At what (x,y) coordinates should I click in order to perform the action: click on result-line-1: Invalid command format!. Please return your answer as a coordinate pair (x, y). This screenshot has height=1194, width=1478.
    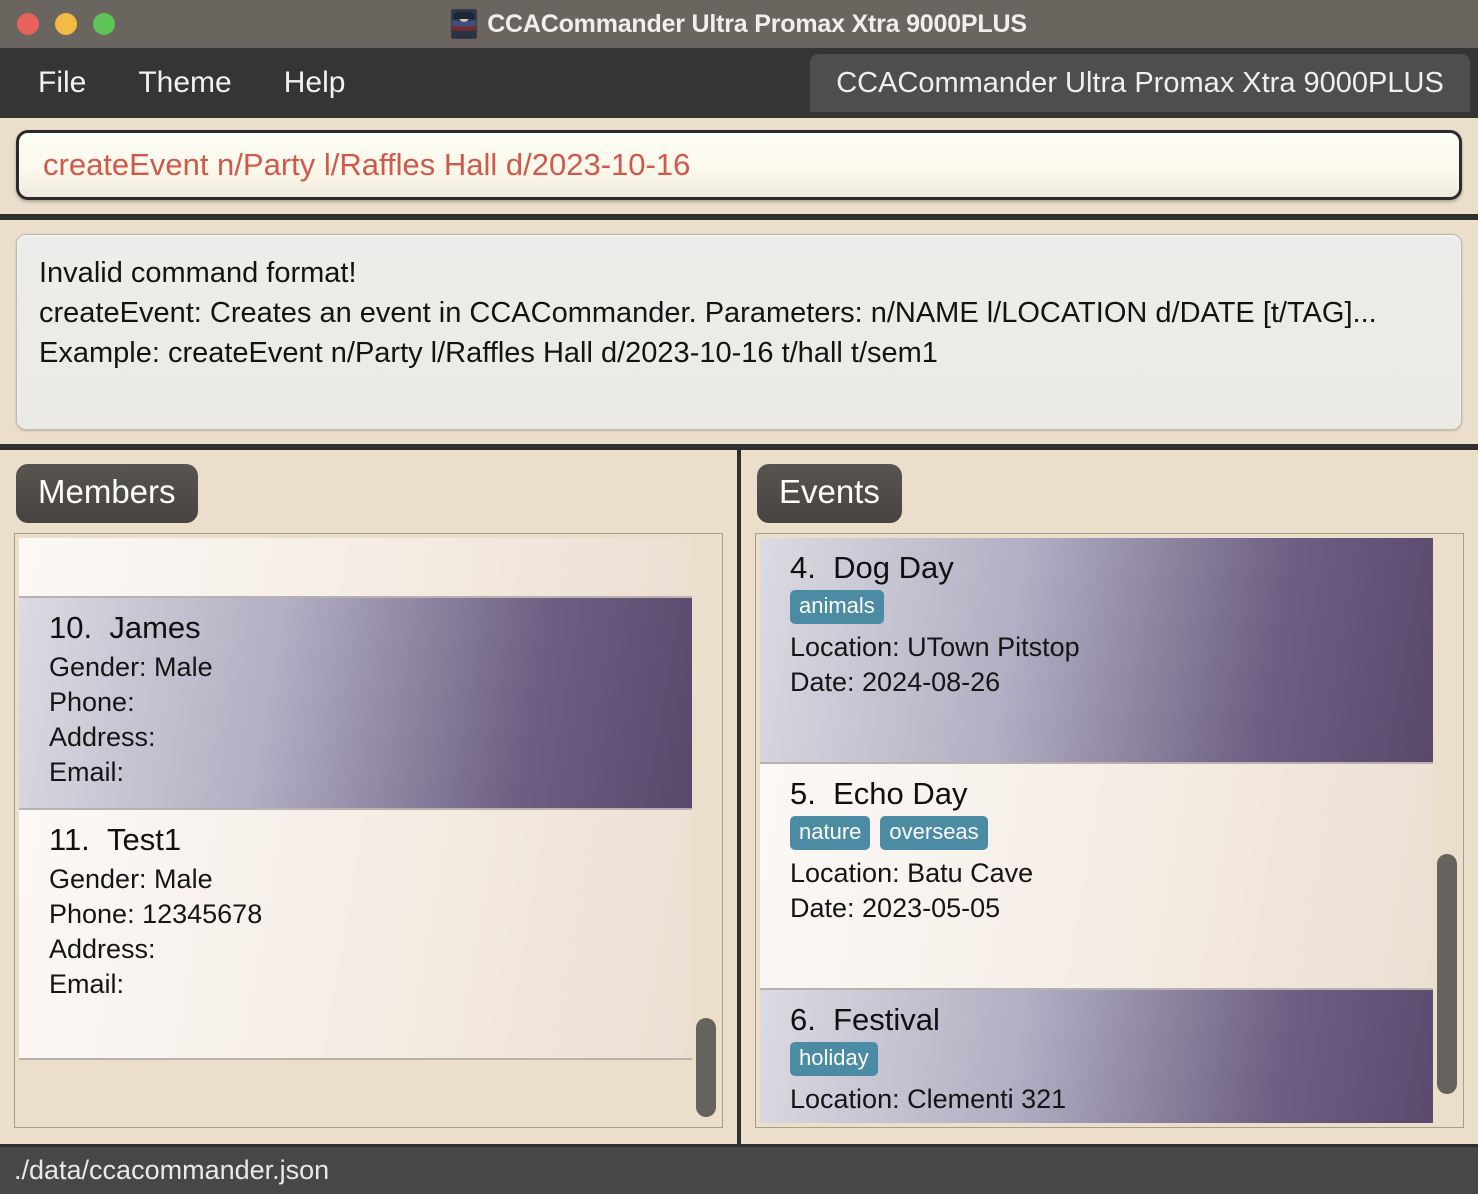
    Looking at the image, I should click on (198, 273).